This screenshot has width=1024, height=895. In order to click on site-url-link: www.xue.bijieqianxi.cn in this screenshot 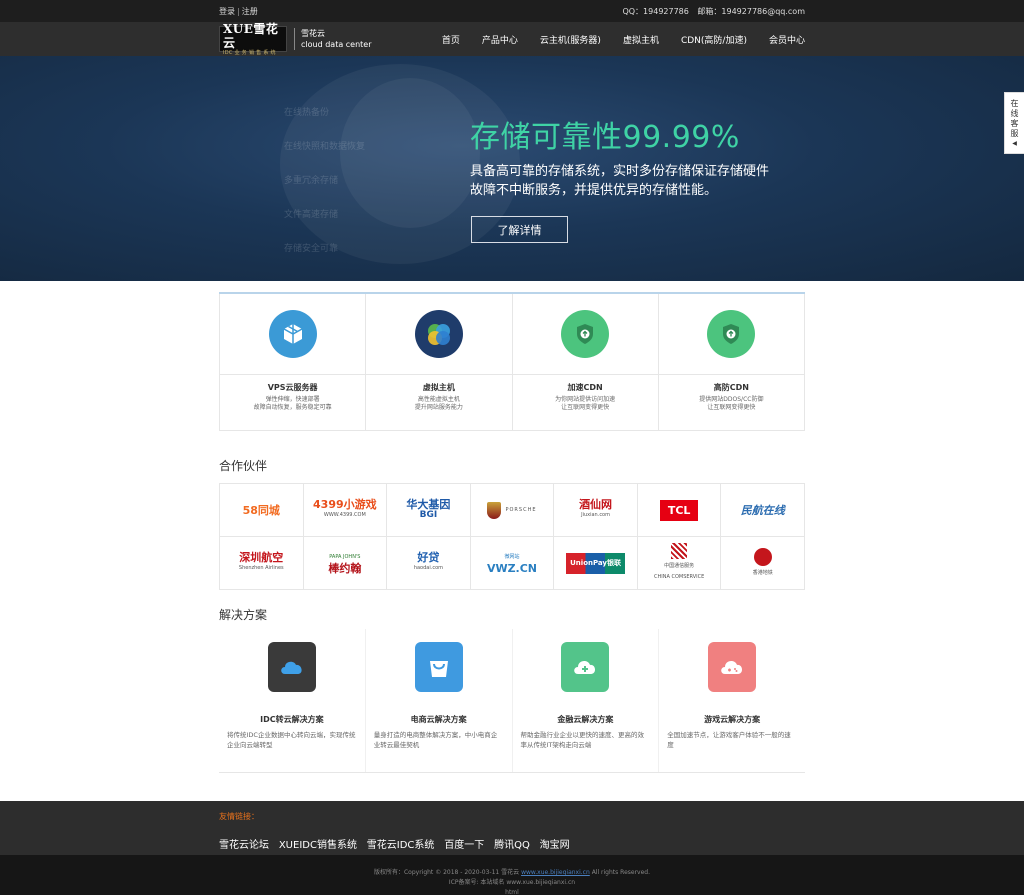, I will do `click(555, 872)`.